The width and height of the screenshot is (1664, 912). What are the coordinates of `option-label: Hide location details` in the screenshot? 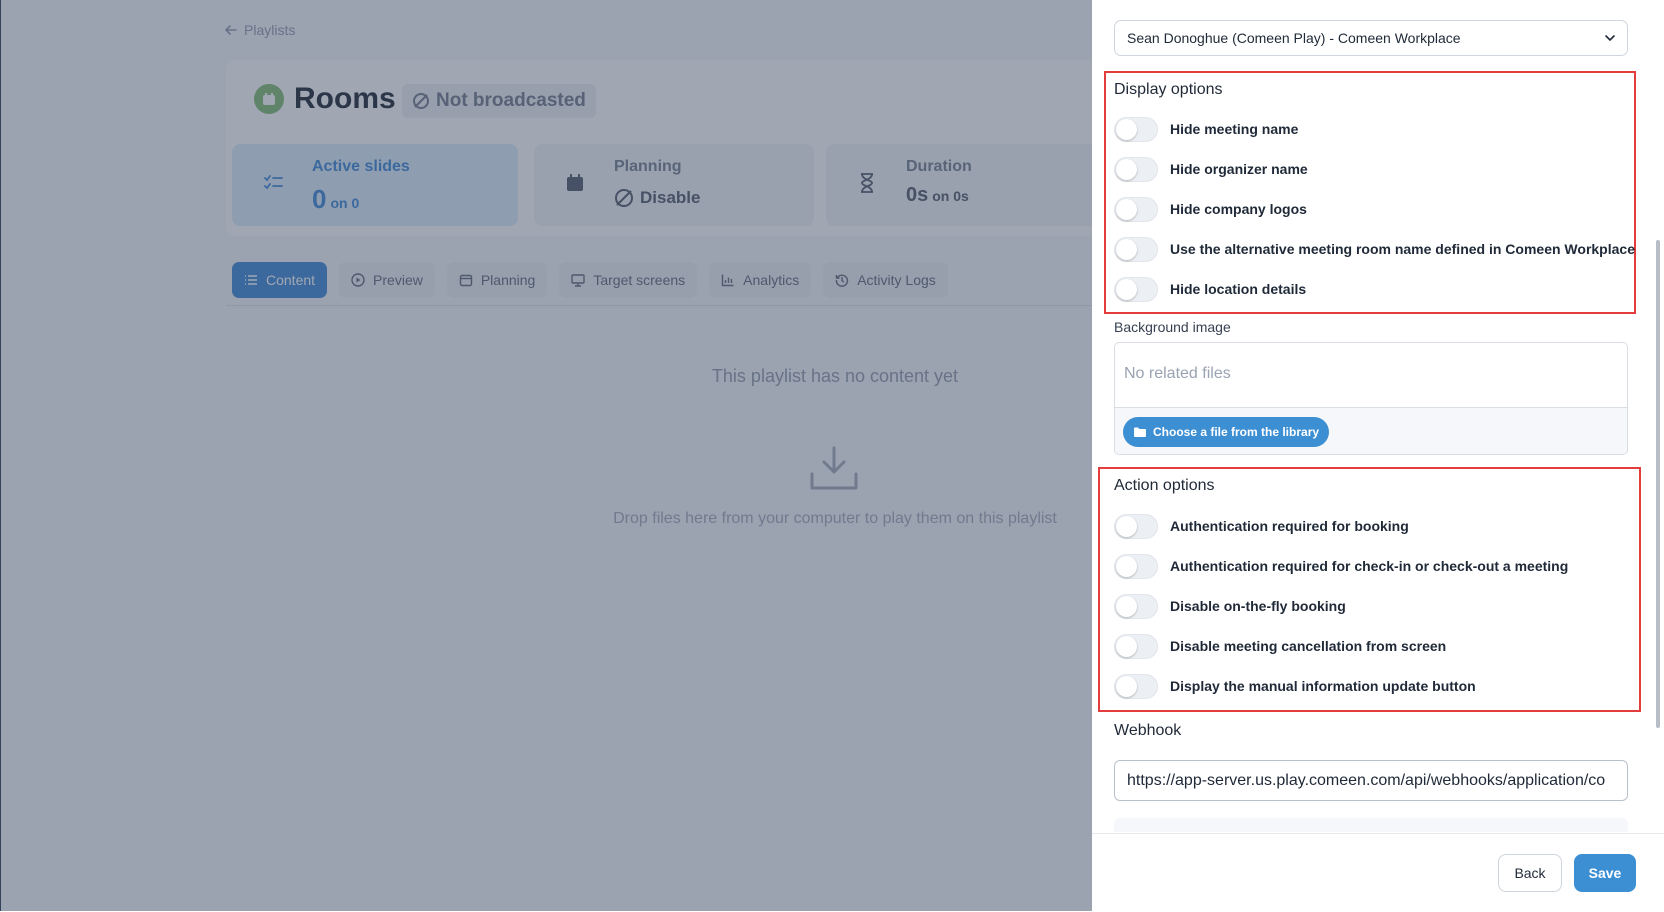 It's located at (1238, 289).